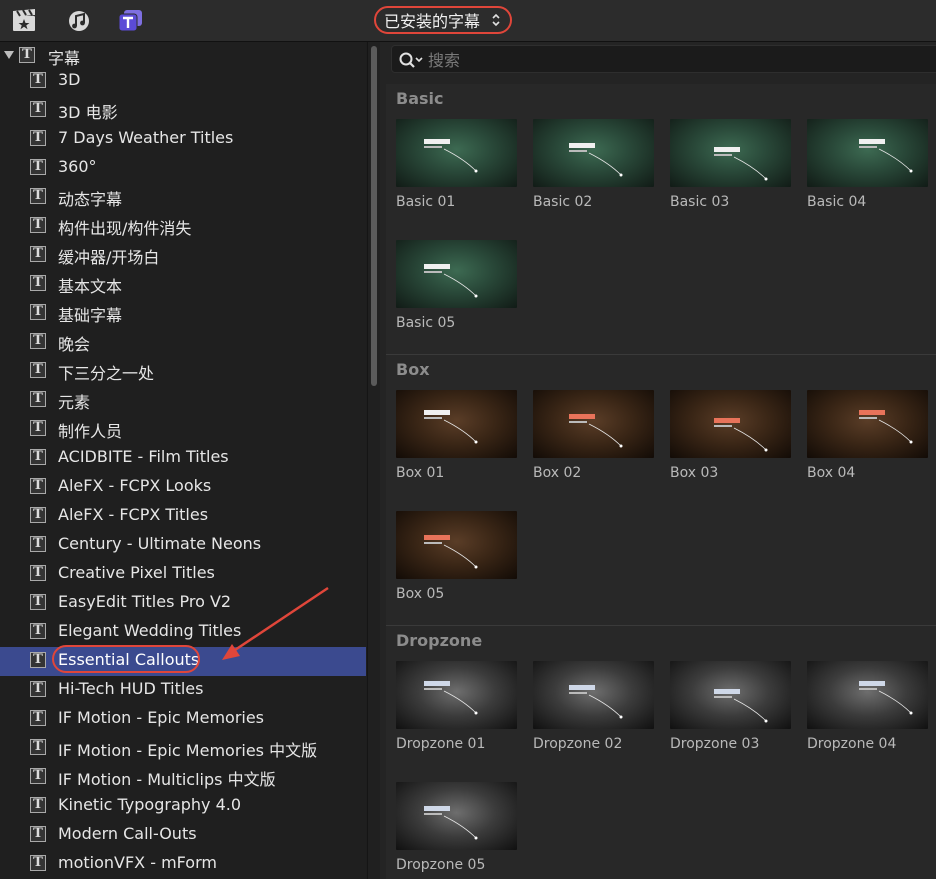 The width and height of the screenshot is (936, 879). I want to click on sidebar-item: T 基本文本, so click(183, 284).